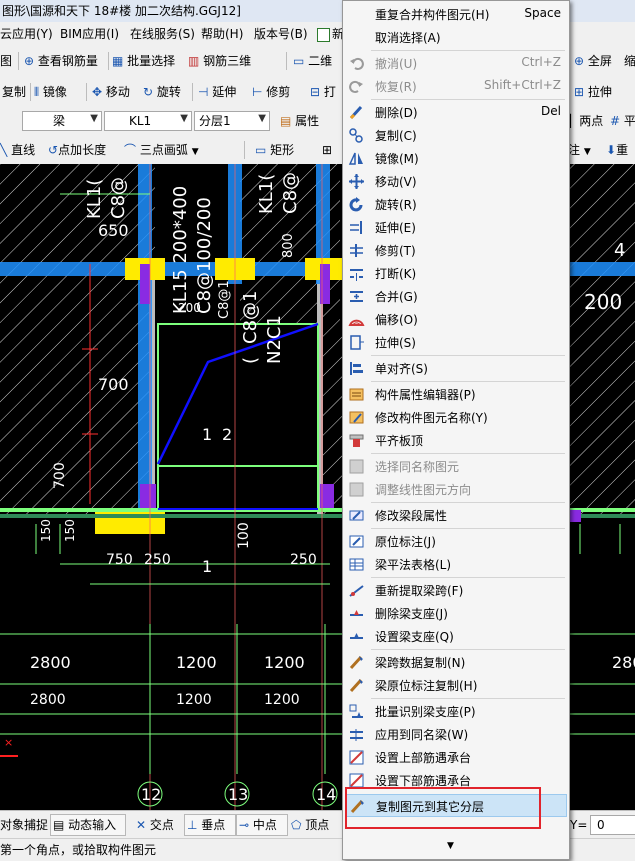  Describe the element at coordinates (456, 135) in the screenshot. I see `menu-item-copy: 复制(C)` at that location.